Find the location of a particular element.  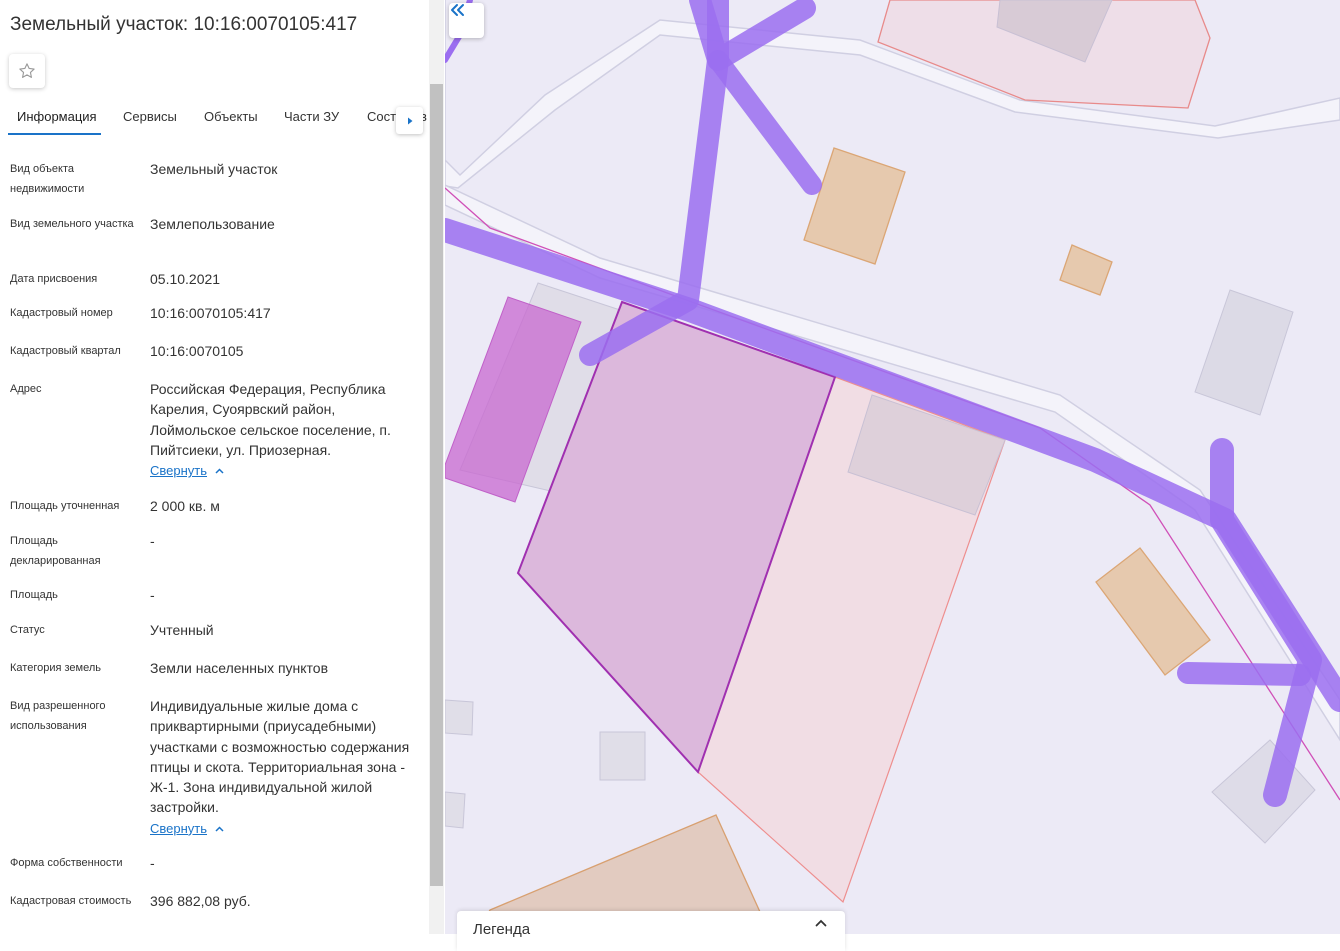

caret-right-icon is located at coordinates (409, 120).